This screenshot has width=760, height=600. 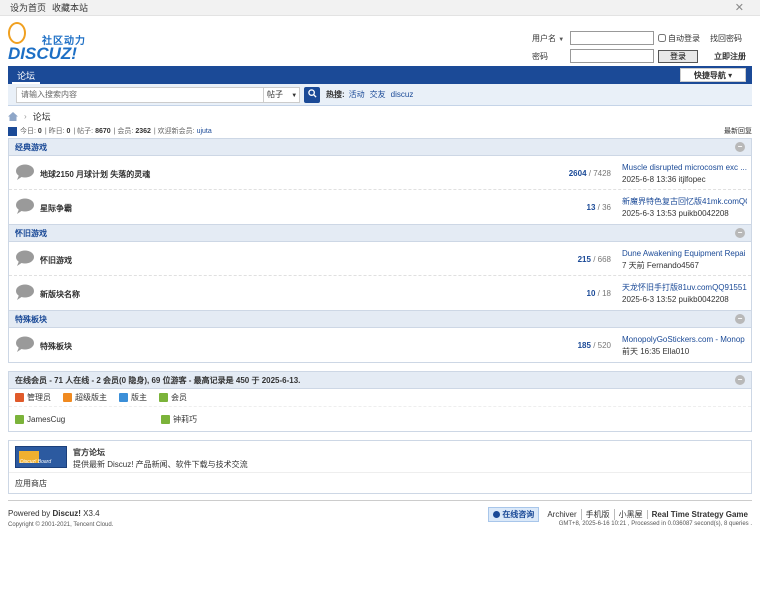 What do you see at coordinates (56, 208) in the screenshot?
I see `forum-name: 星际争霸` at bounding box center [56, 208].